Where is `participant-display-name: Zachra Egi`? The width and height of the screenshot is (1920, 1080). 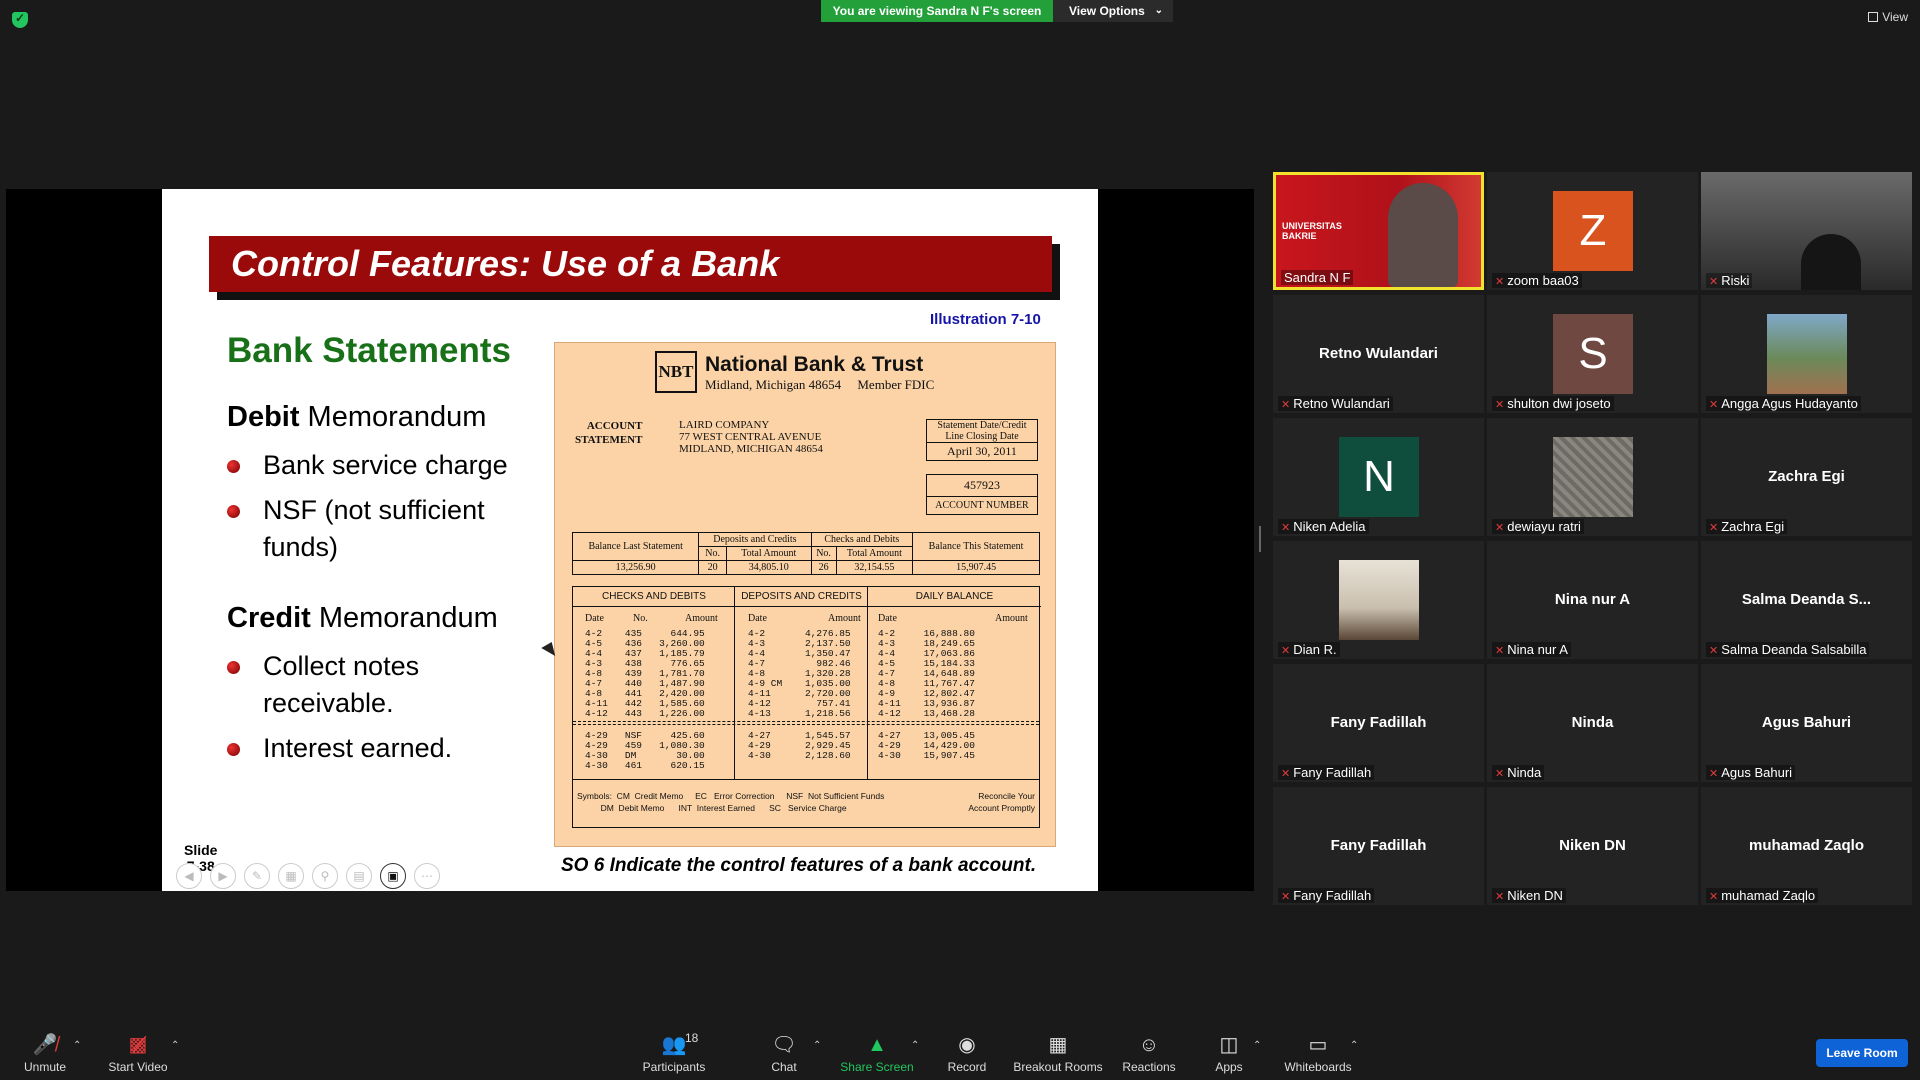 participant-display-name: Zachra Egi is located at coordinates (1806, 476).